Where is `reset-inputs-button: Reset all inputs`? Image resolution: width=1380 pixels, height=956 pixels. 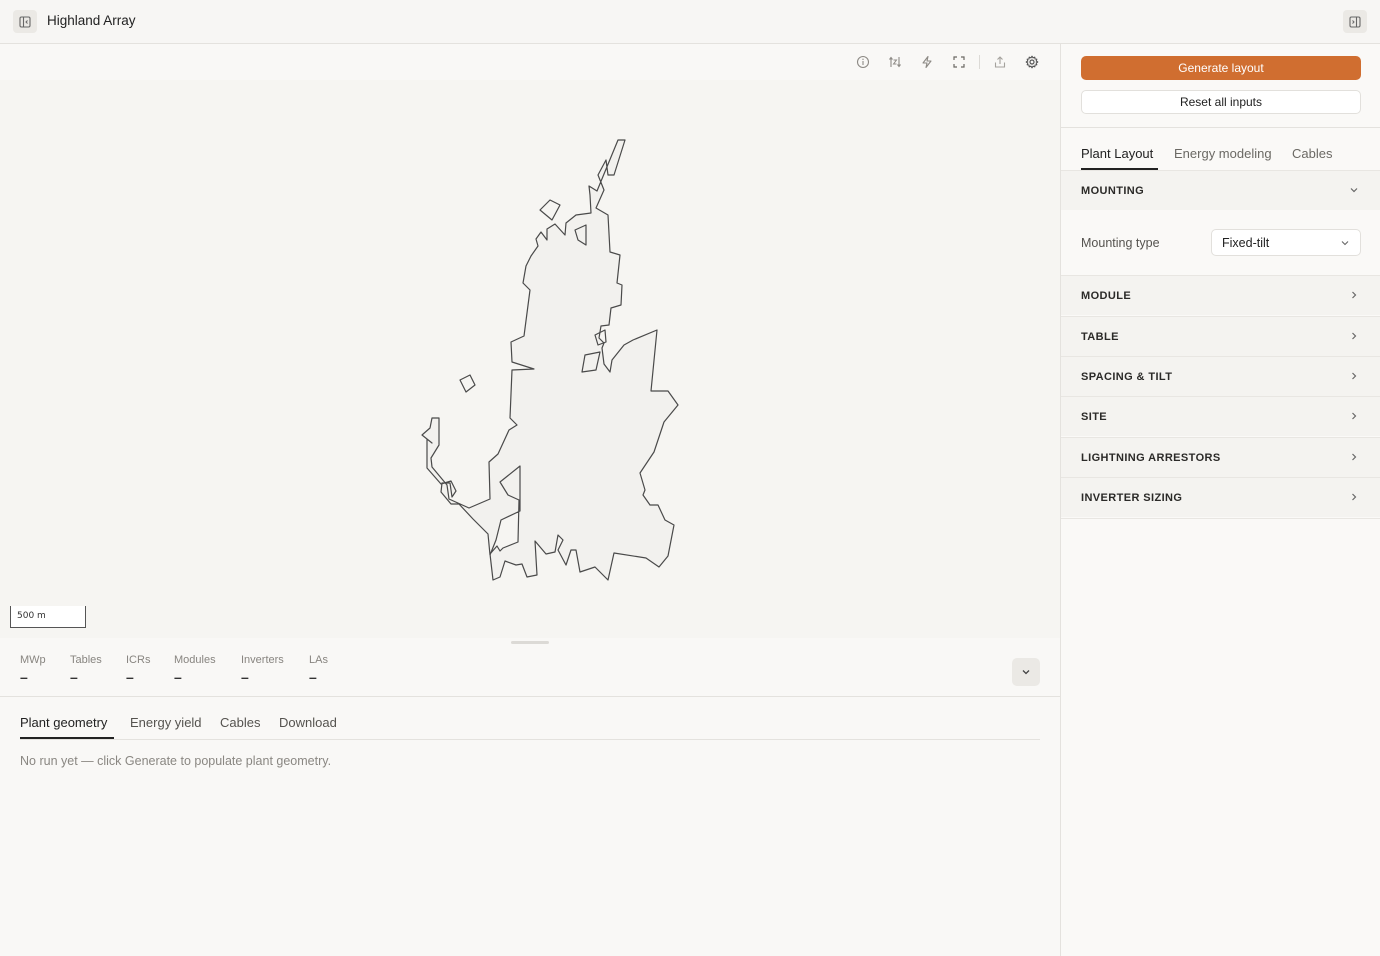 reset-inputs-button: Reset all inputs is located at coordinates (1221, 102).